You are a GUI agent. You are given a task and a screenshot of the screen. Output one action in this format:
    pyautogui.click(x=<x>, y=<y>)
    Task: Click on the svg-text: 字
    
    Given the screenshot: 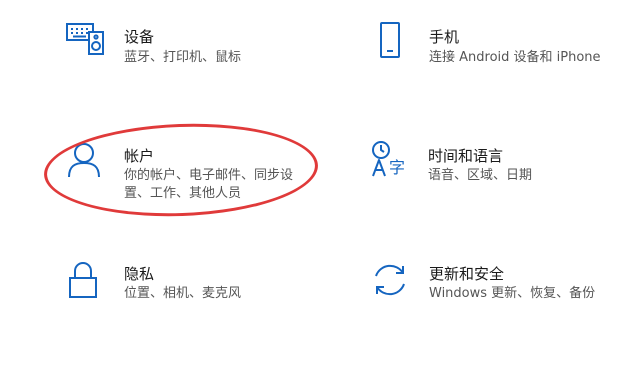 What is the action you would take?
    pyautogui.click(x=397, y=167)
    